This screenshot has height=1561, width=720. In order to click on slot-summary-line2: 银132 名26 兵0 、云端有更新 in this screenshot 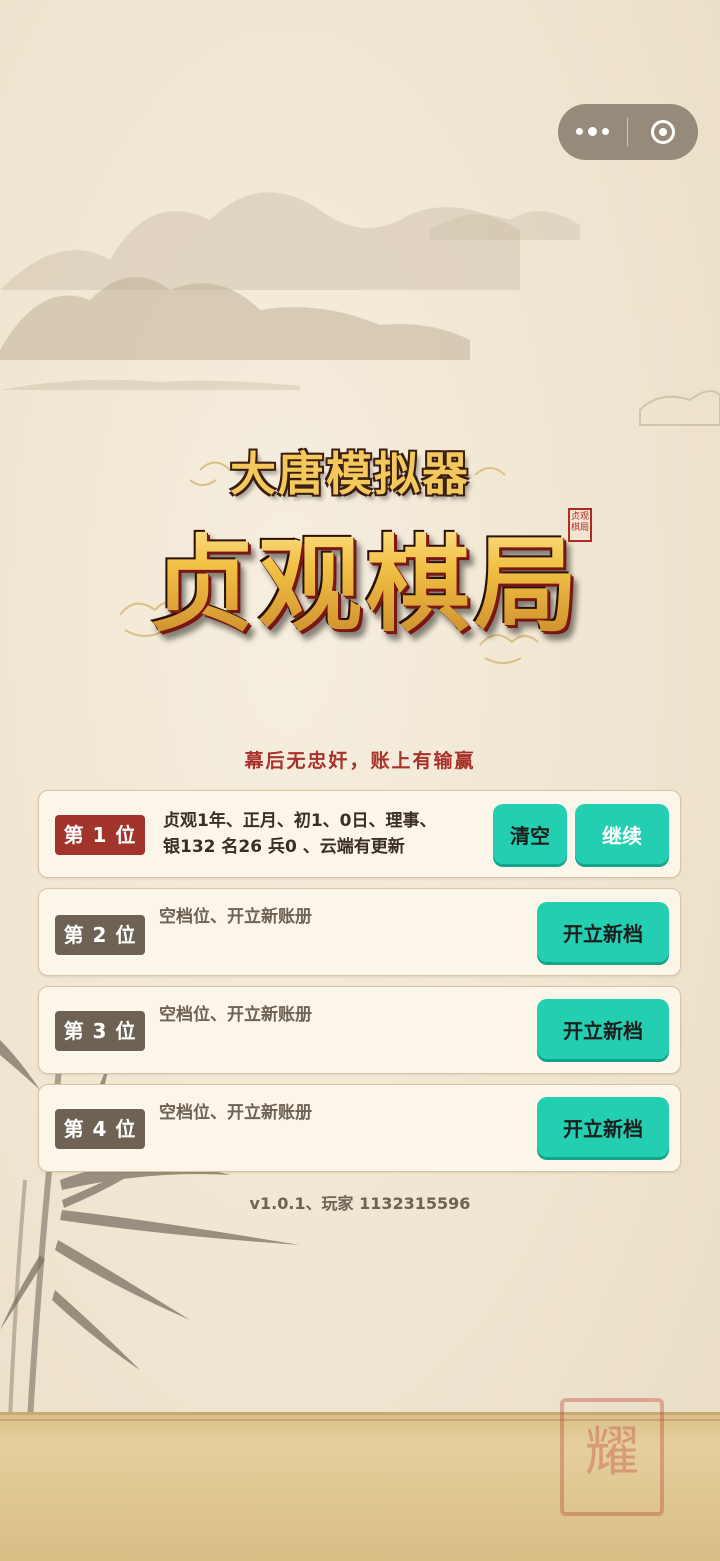, I will do `click(284, 847)`.